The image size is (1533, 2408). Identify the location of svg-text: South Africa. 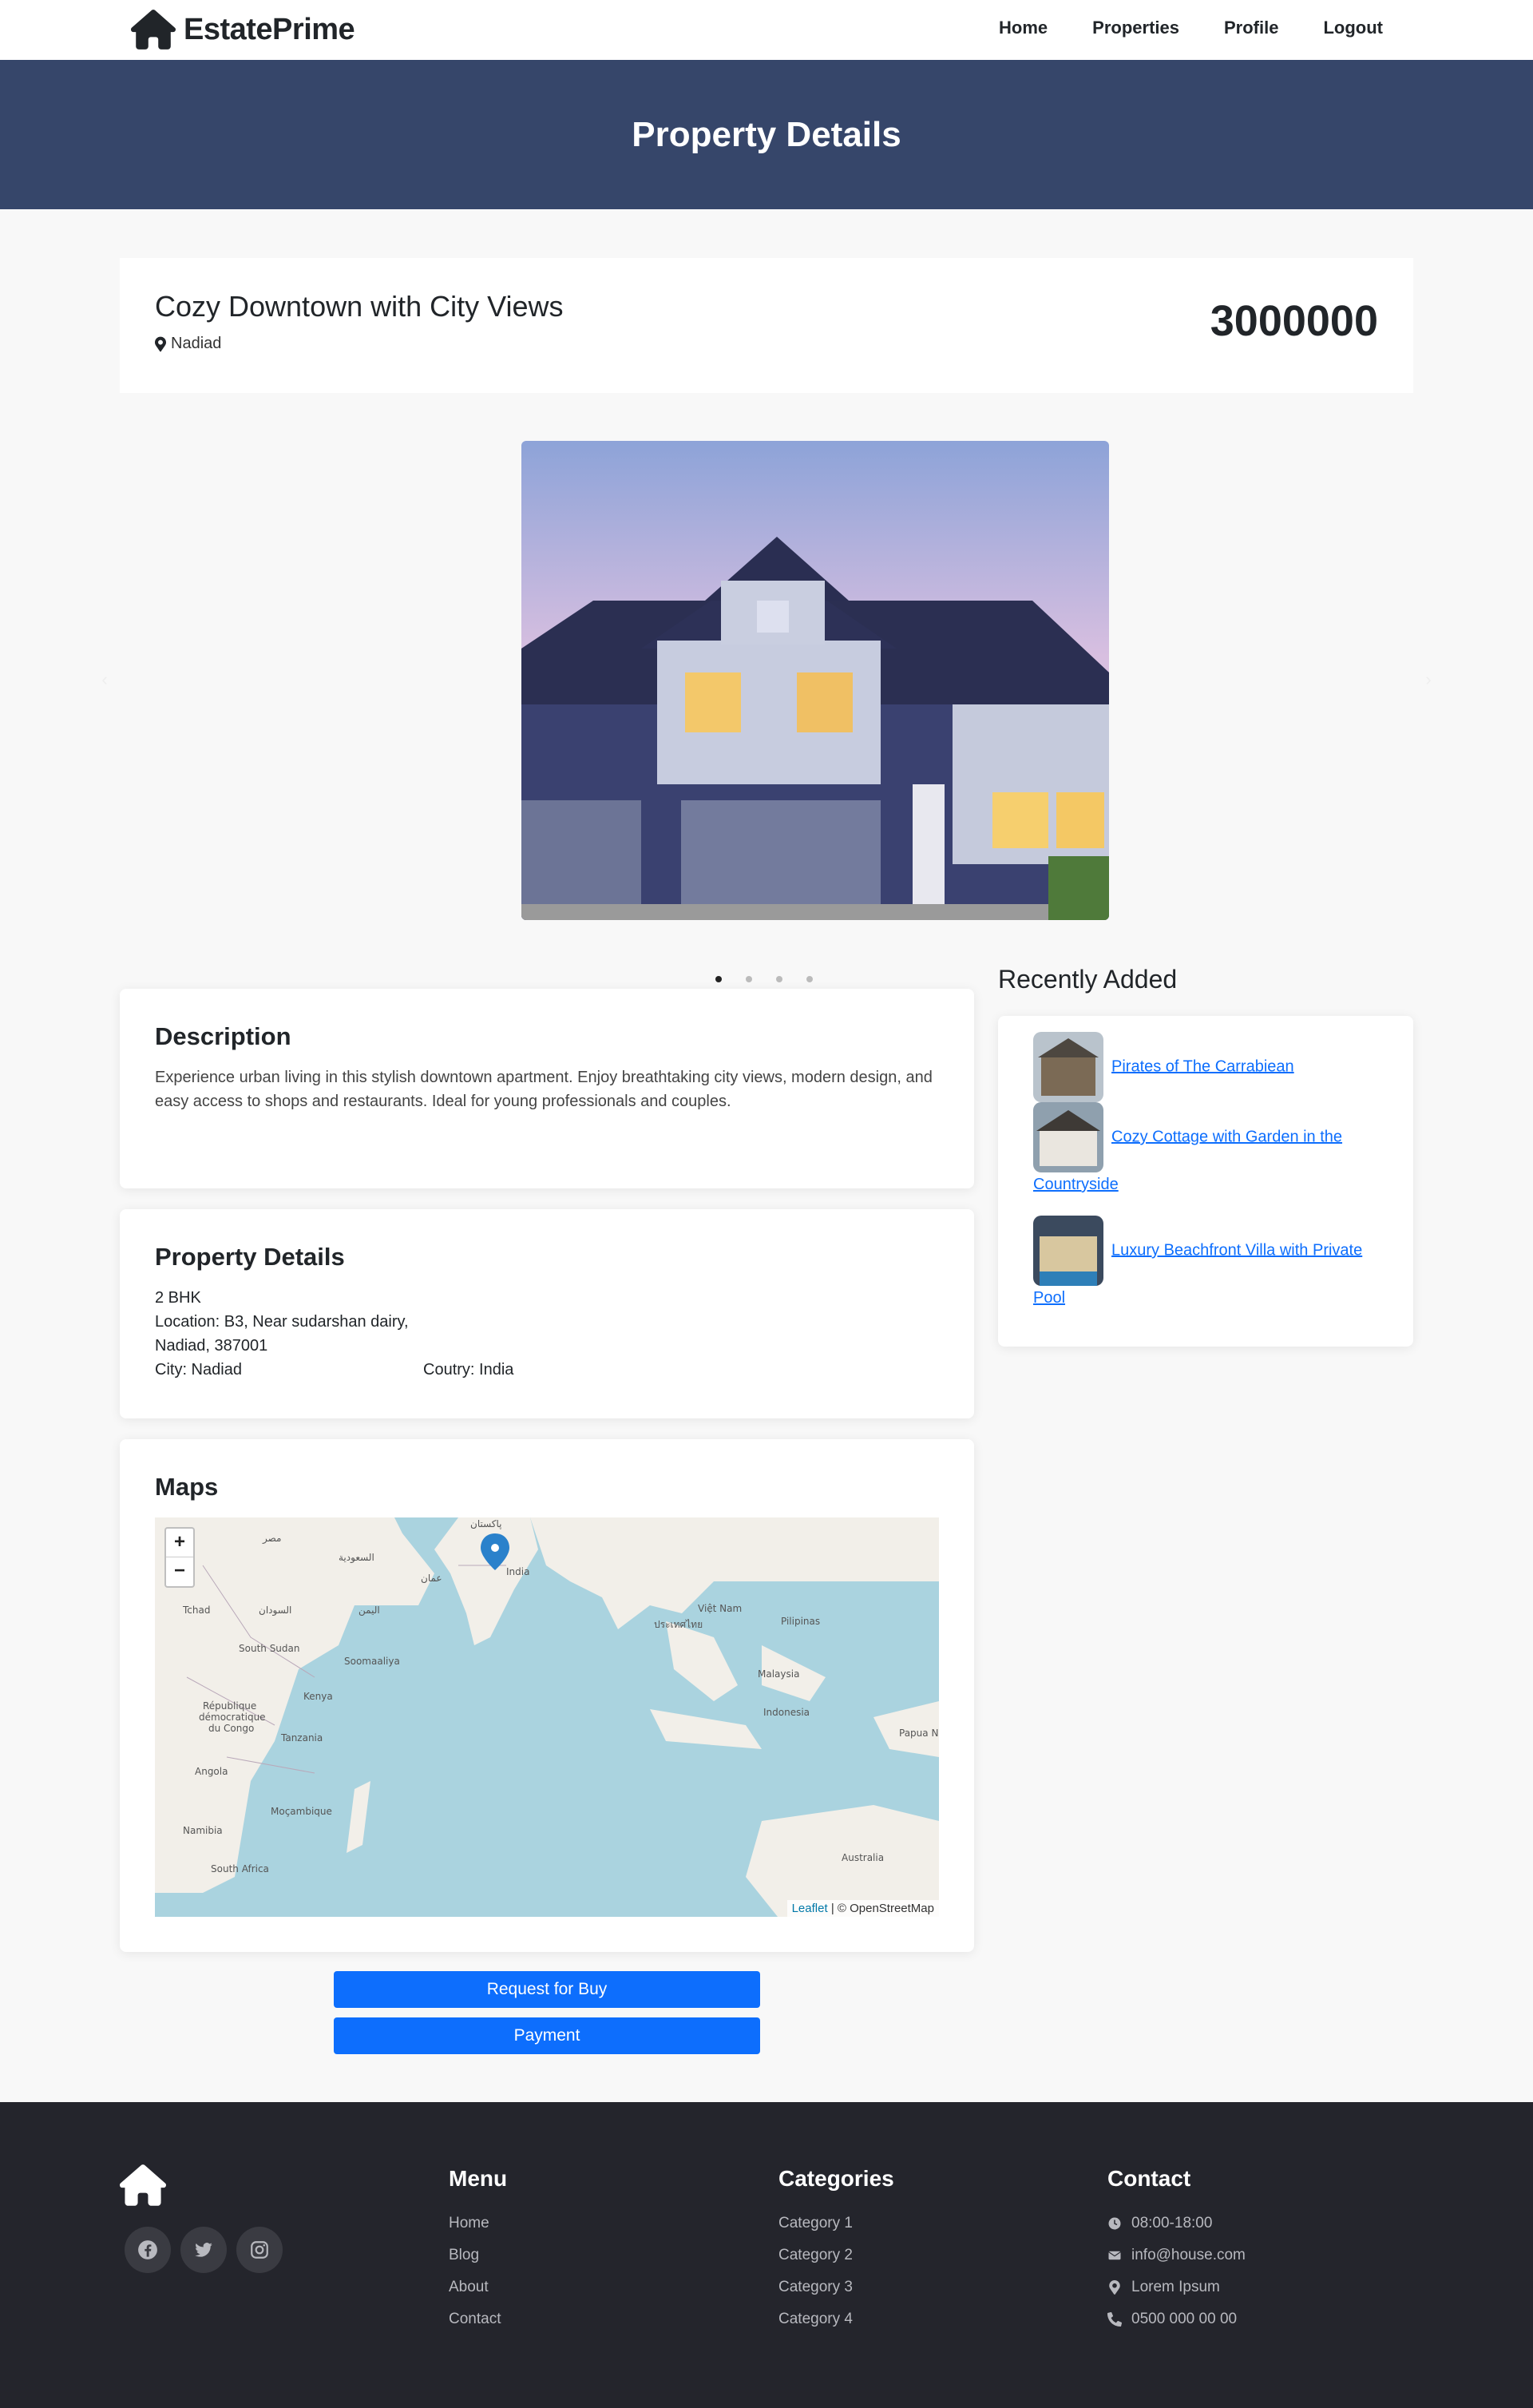
(240, 1868).